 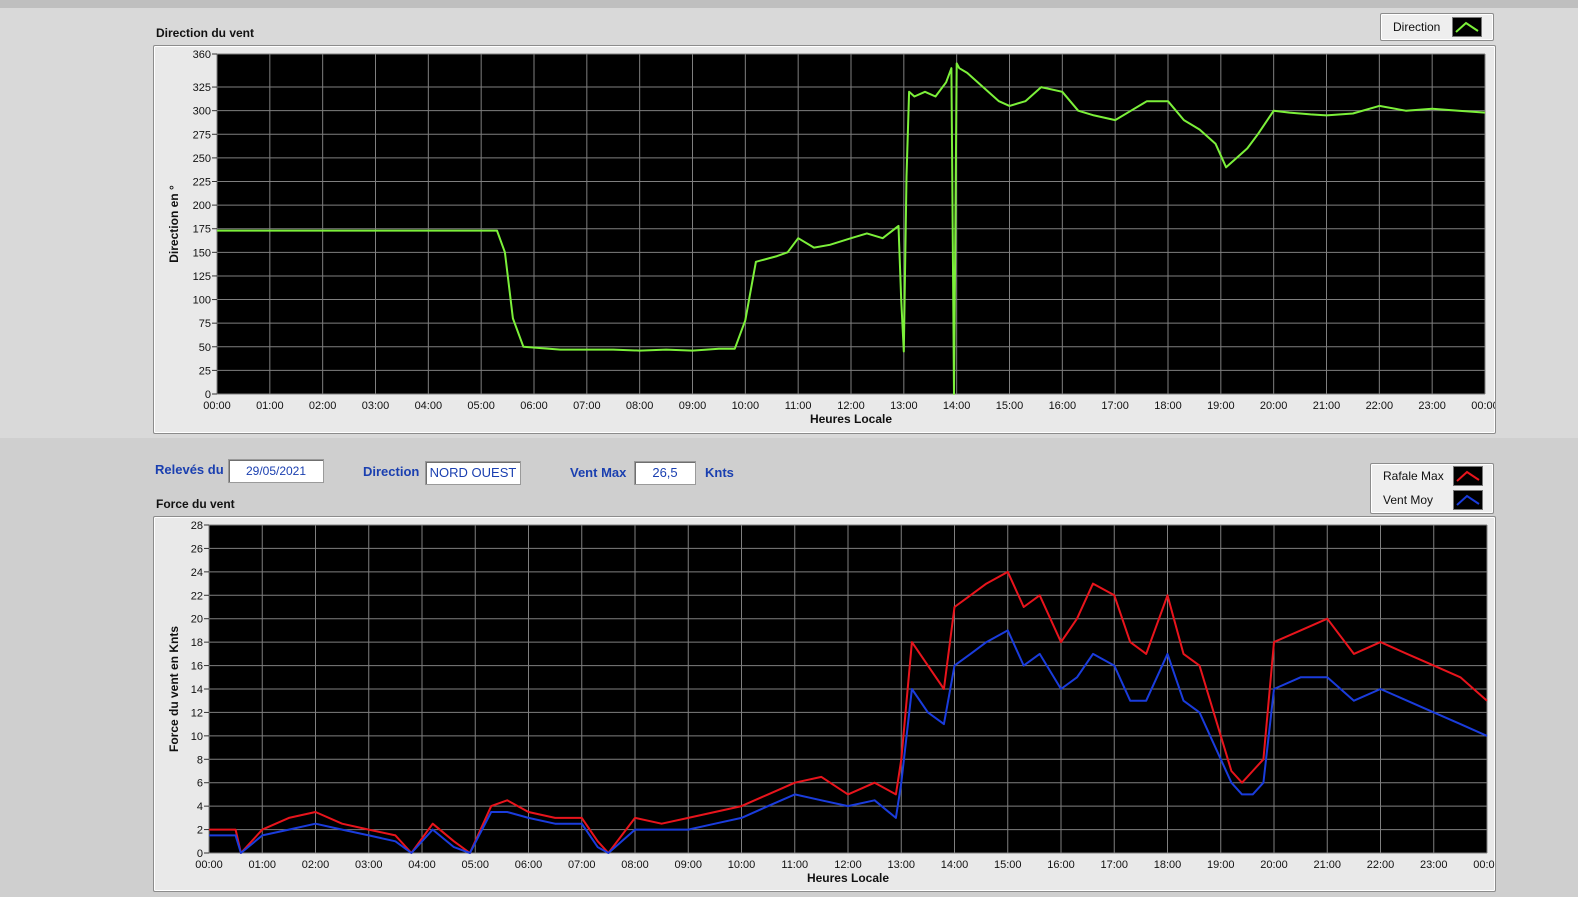 I want to click on legend-swatch-rafale-icon, so click(x=1468, y=476).